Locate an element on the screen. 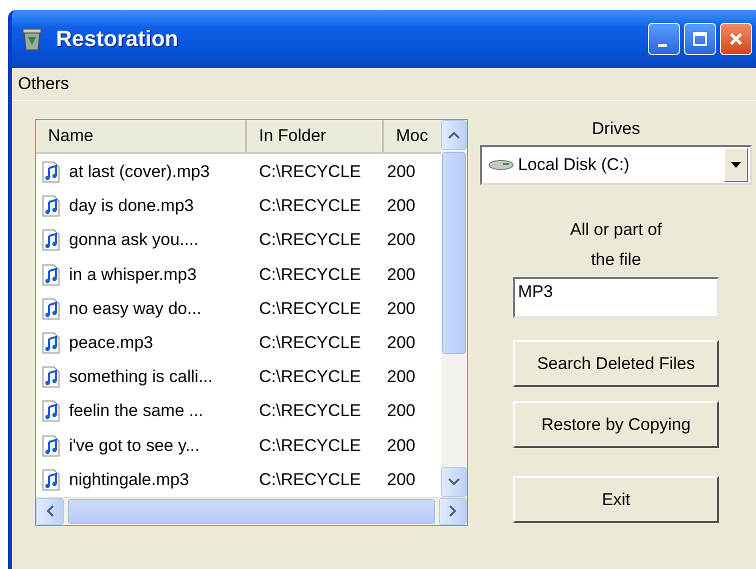 The image size is (756, 569). disk-drive-icon is located at coordinates (501, 165).